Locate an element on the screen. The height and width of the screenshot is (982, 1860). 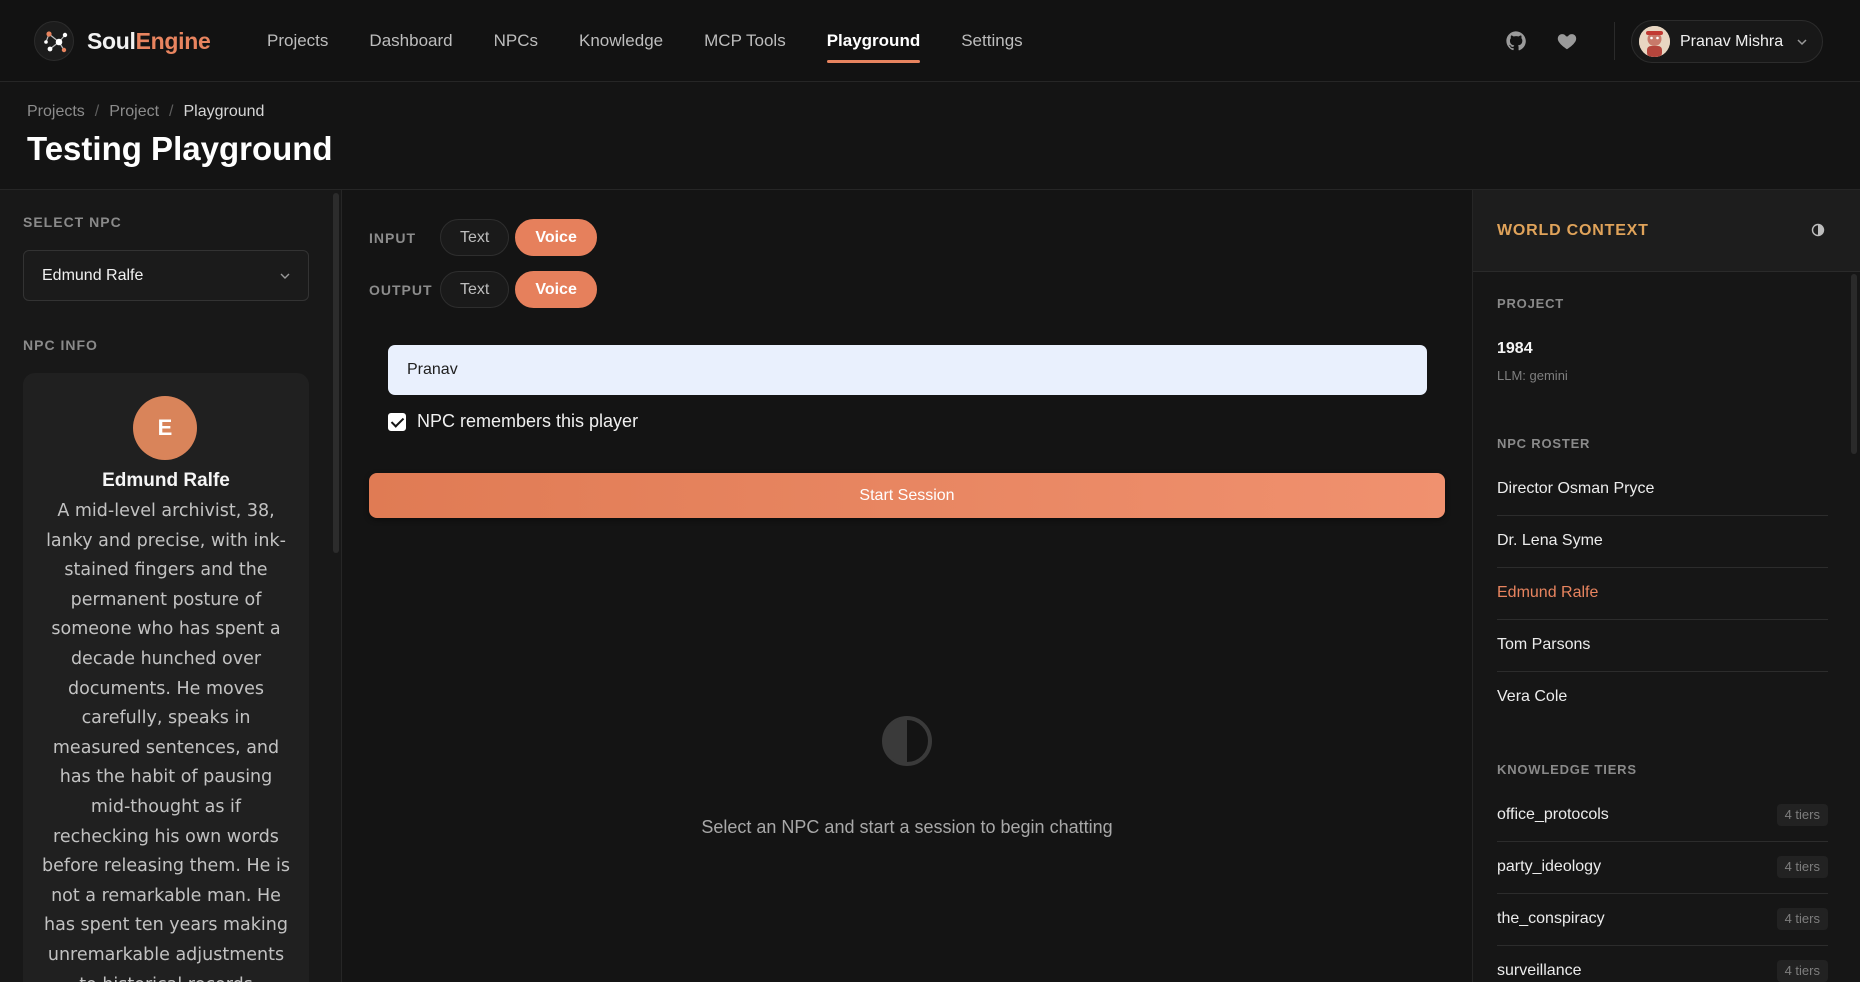
nav-mcp-tools: MCP Tools is located at coordinates (745, 41).